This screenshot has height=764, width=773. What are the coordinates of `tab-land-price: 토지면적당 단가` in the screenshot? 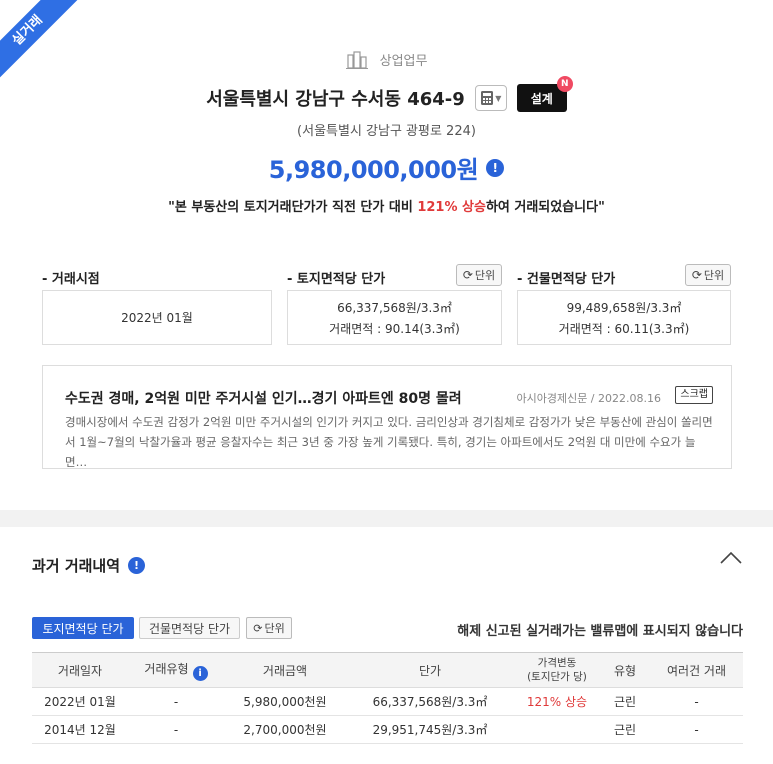 It's located at (83, 628).